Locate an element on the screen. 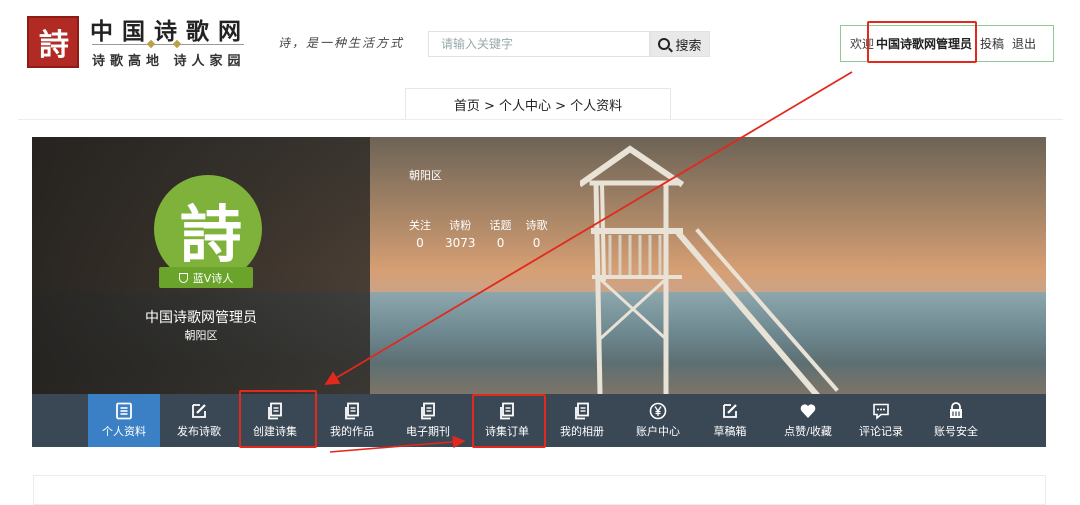 The width and height of the screenshot is (1080, 505). profile-district: 朝阳区 is located at coordinates (201, 335).